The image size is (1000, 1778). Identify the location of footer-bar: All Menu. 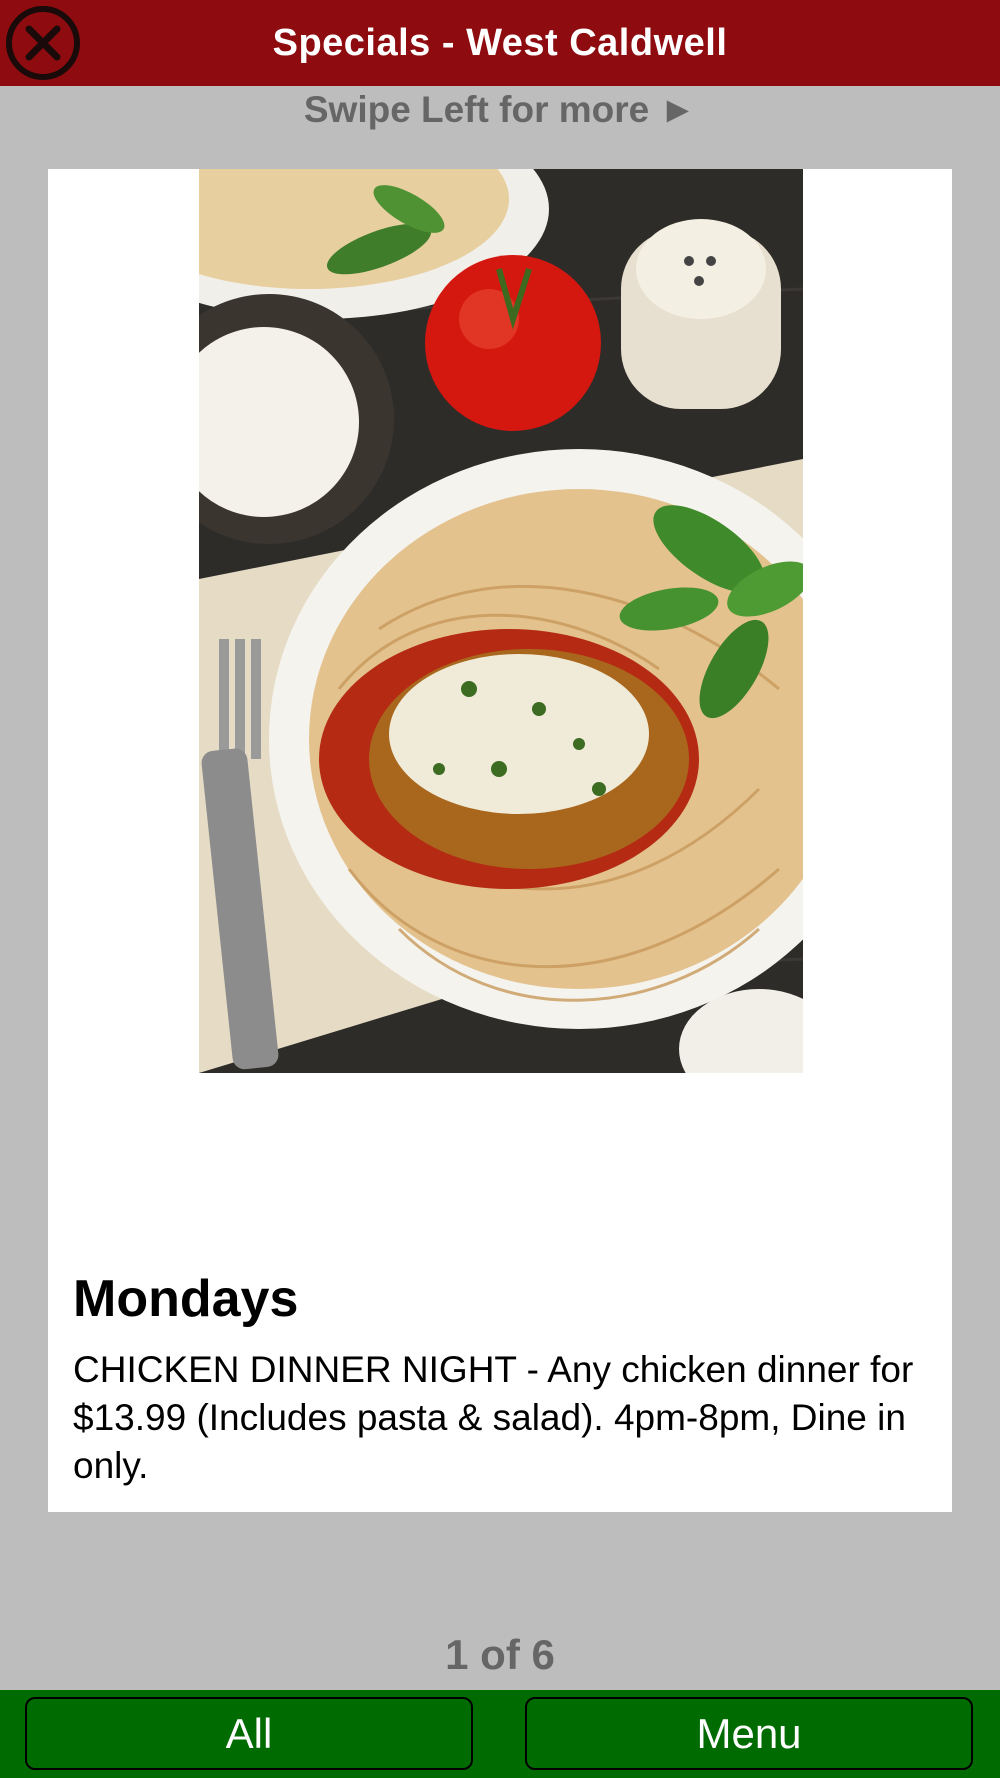
(500, 1734).